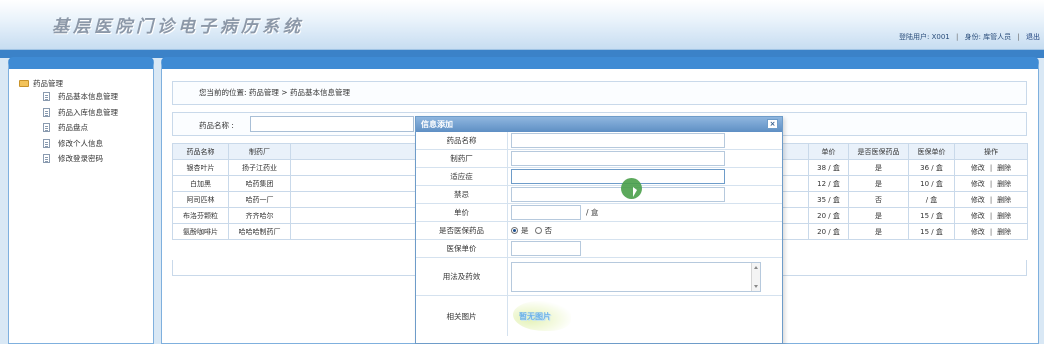  I want to click on image-placeholder-text: 暂无图片, so click(535, 316).